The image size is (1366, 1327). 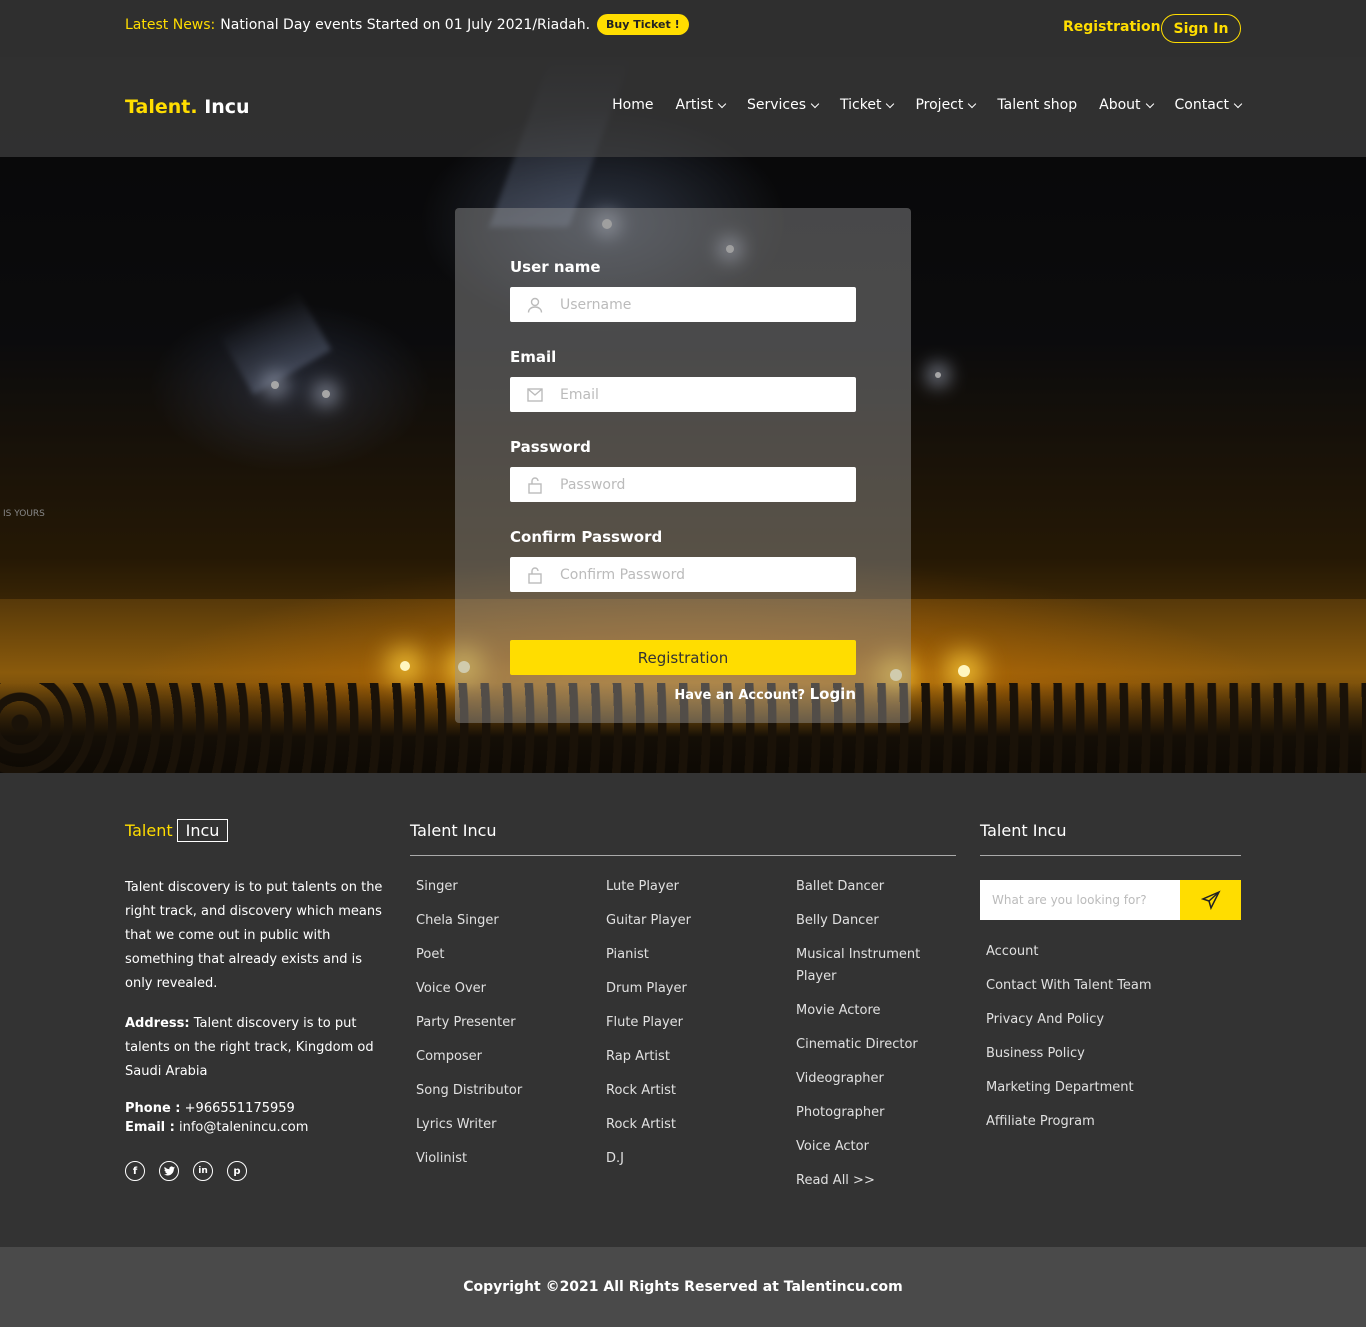 I want to click on footer-link: Ballet Dancer, so click(x=866, y=887).